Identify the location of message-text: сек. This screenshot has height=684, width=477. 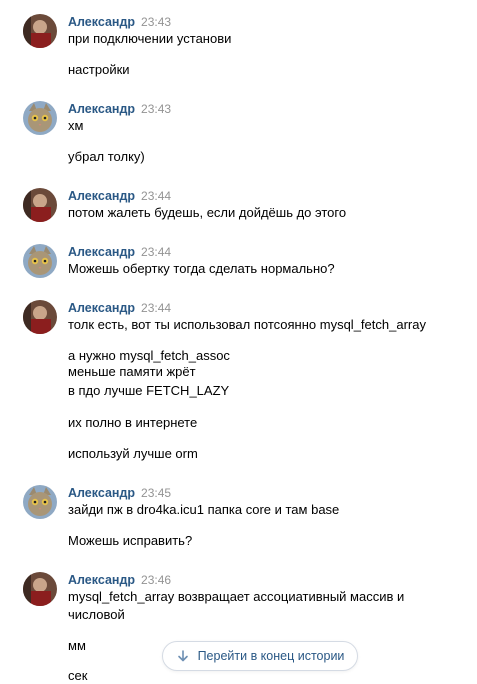
(78, 675).